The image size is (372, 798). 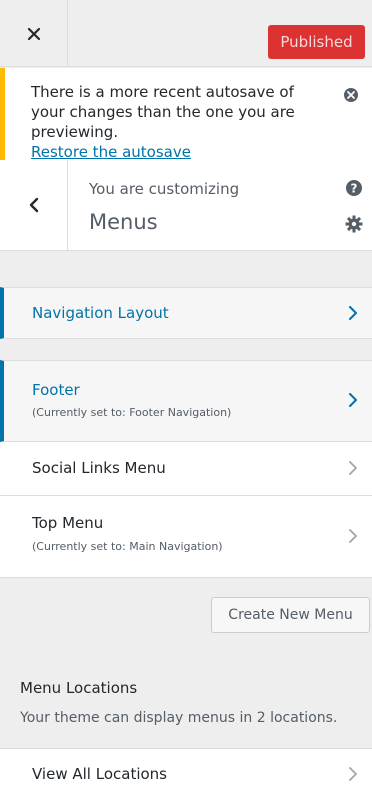 I want to click on view-all-locations-label: View All Locations, so click(x=99, y=774).